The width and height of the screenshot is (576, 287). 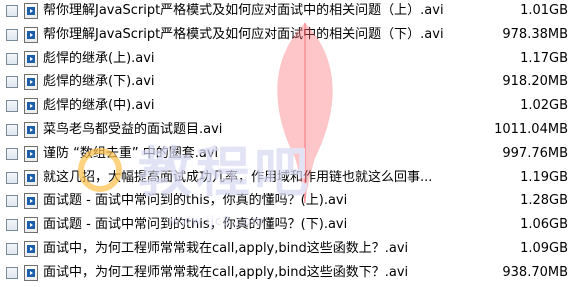 What do you see at coordinates (288, 154) in the screenshot?
I see `list-item: 谨防 “数组去重” 中的圈套.avi 997.76MB` at bounding box center [288, 154].